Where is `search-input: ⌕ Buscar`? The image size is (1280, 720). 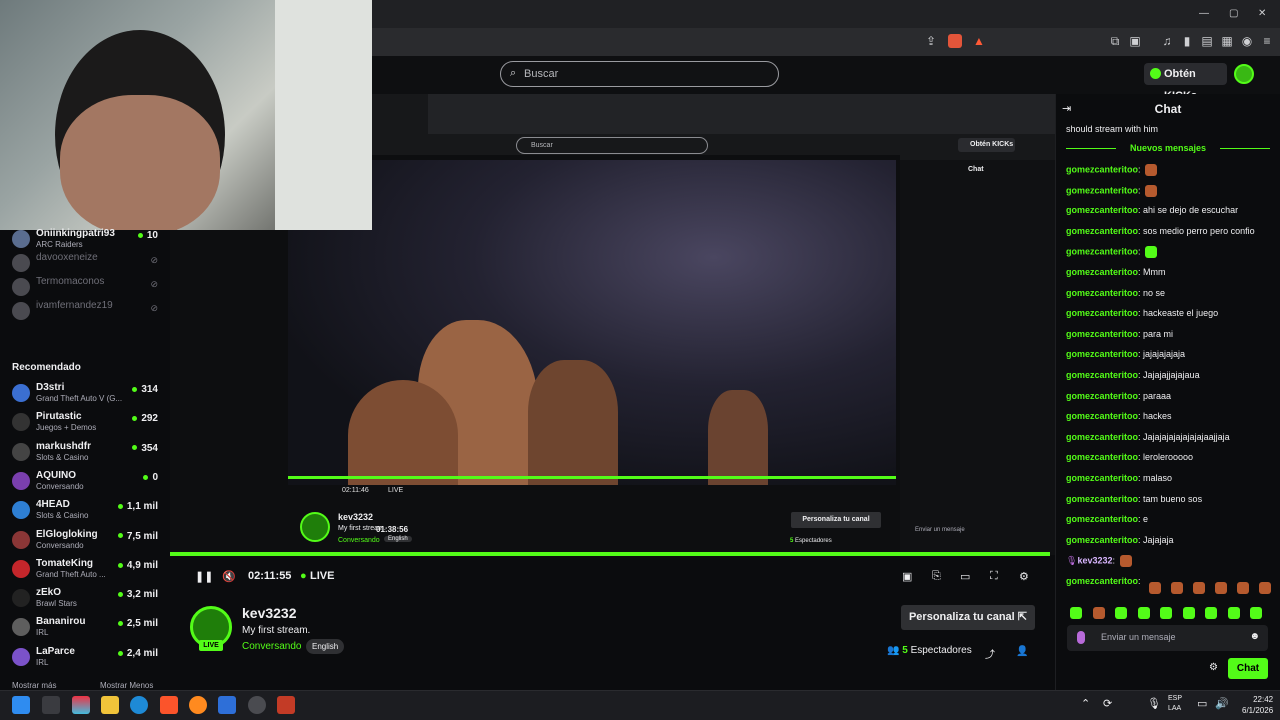 search-input: ⌕ Buscar is located at coordinates (639, 74).